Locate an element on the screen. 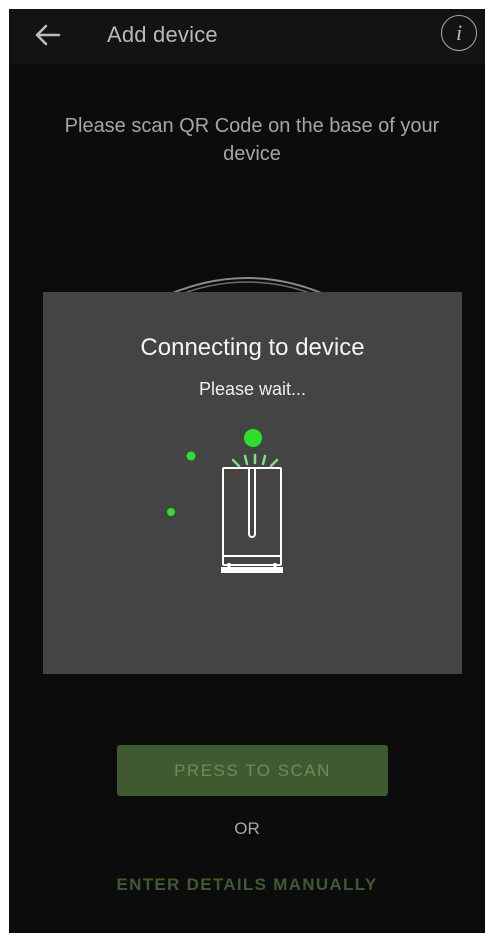 This screenshot has height=938, width=486. air-purifier-icon is located at coordinates (252, 520).